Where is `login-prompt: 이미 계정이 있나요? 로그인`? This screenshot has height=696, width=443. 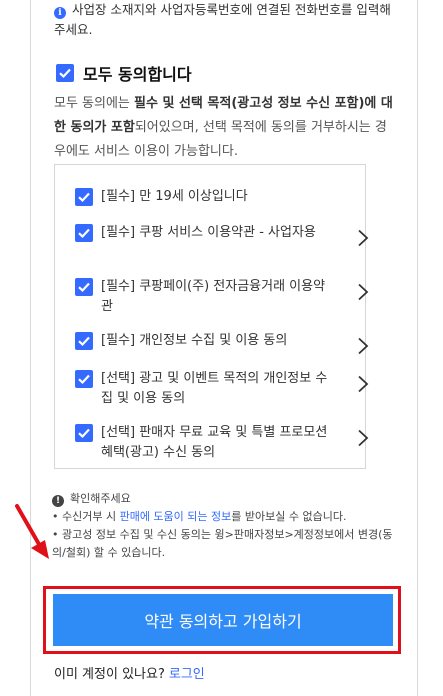 login-prompt: 이미 계정이 있나요? 로그인 is located at coordinates (129, 672).